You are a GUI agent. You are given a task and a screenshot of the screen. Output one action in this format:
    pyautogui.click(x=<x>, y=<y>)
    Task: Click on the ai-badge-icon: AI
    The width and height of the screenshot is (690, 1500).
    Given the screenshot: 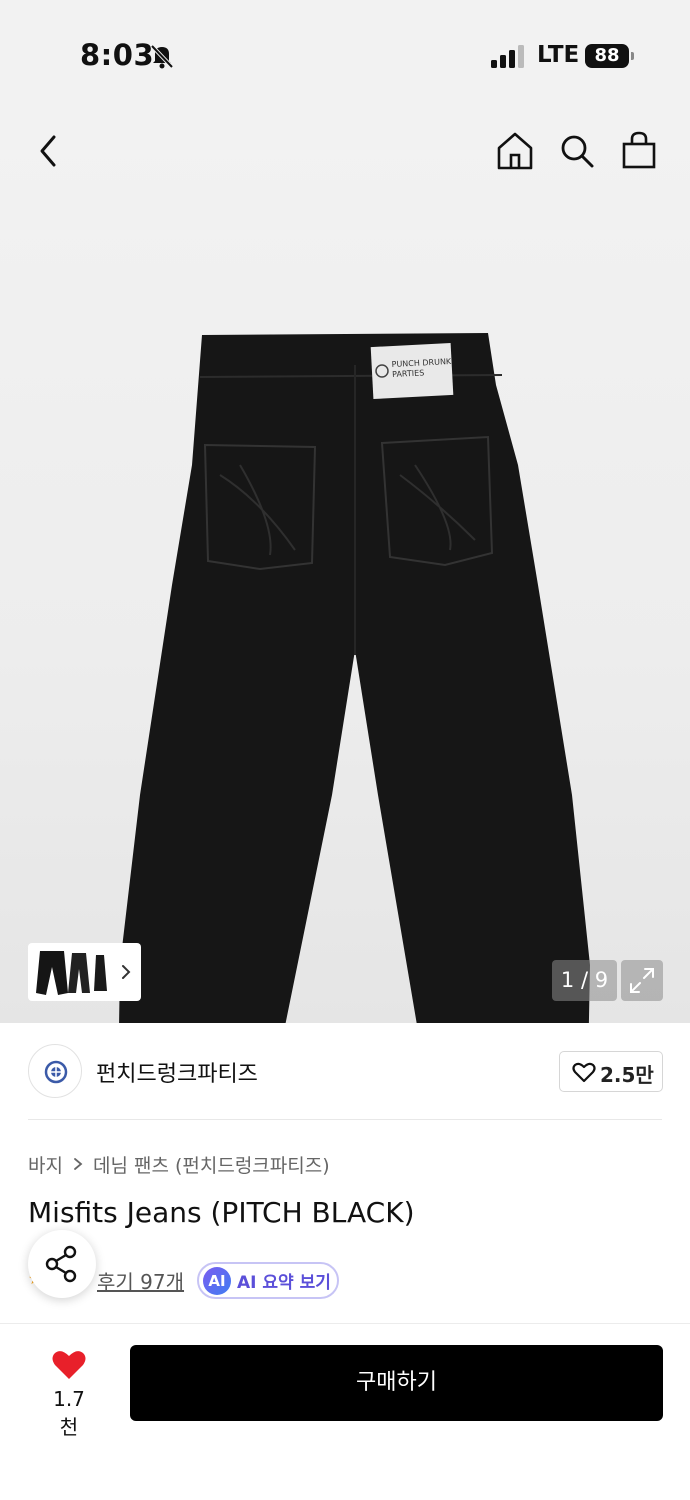 What is the action you would take?
    pyautogui.click(x=217, y=1280)
    